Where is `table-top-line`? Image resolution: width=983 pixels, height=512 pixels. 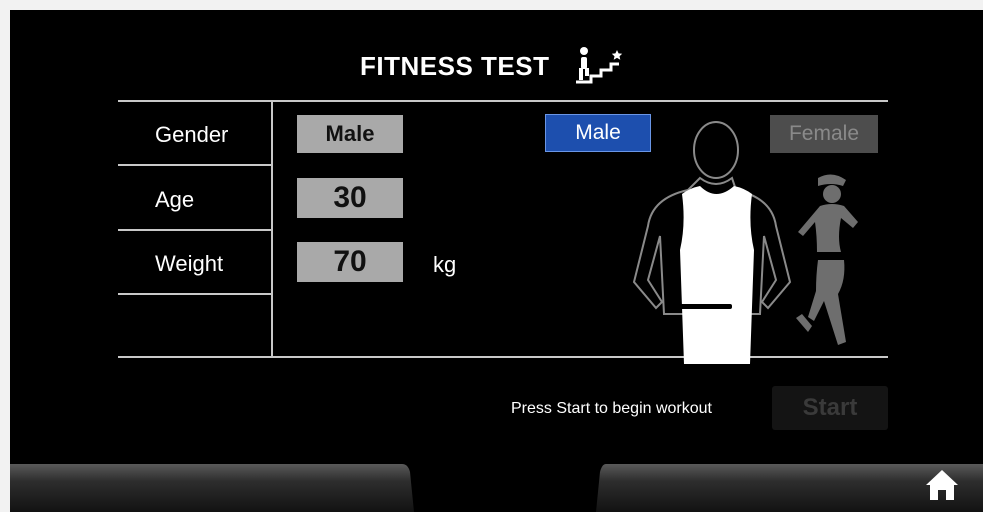
table-top-line is located at coordinates (503, 101).